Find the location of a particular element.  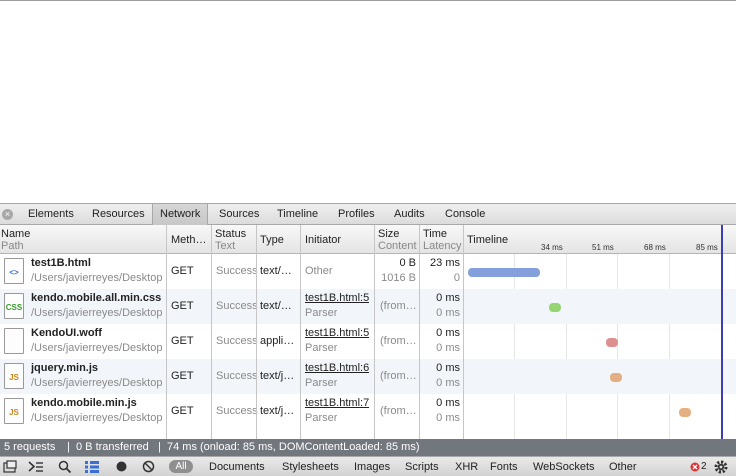

column-status-header: Status Text is located at coordinates (235, 240).